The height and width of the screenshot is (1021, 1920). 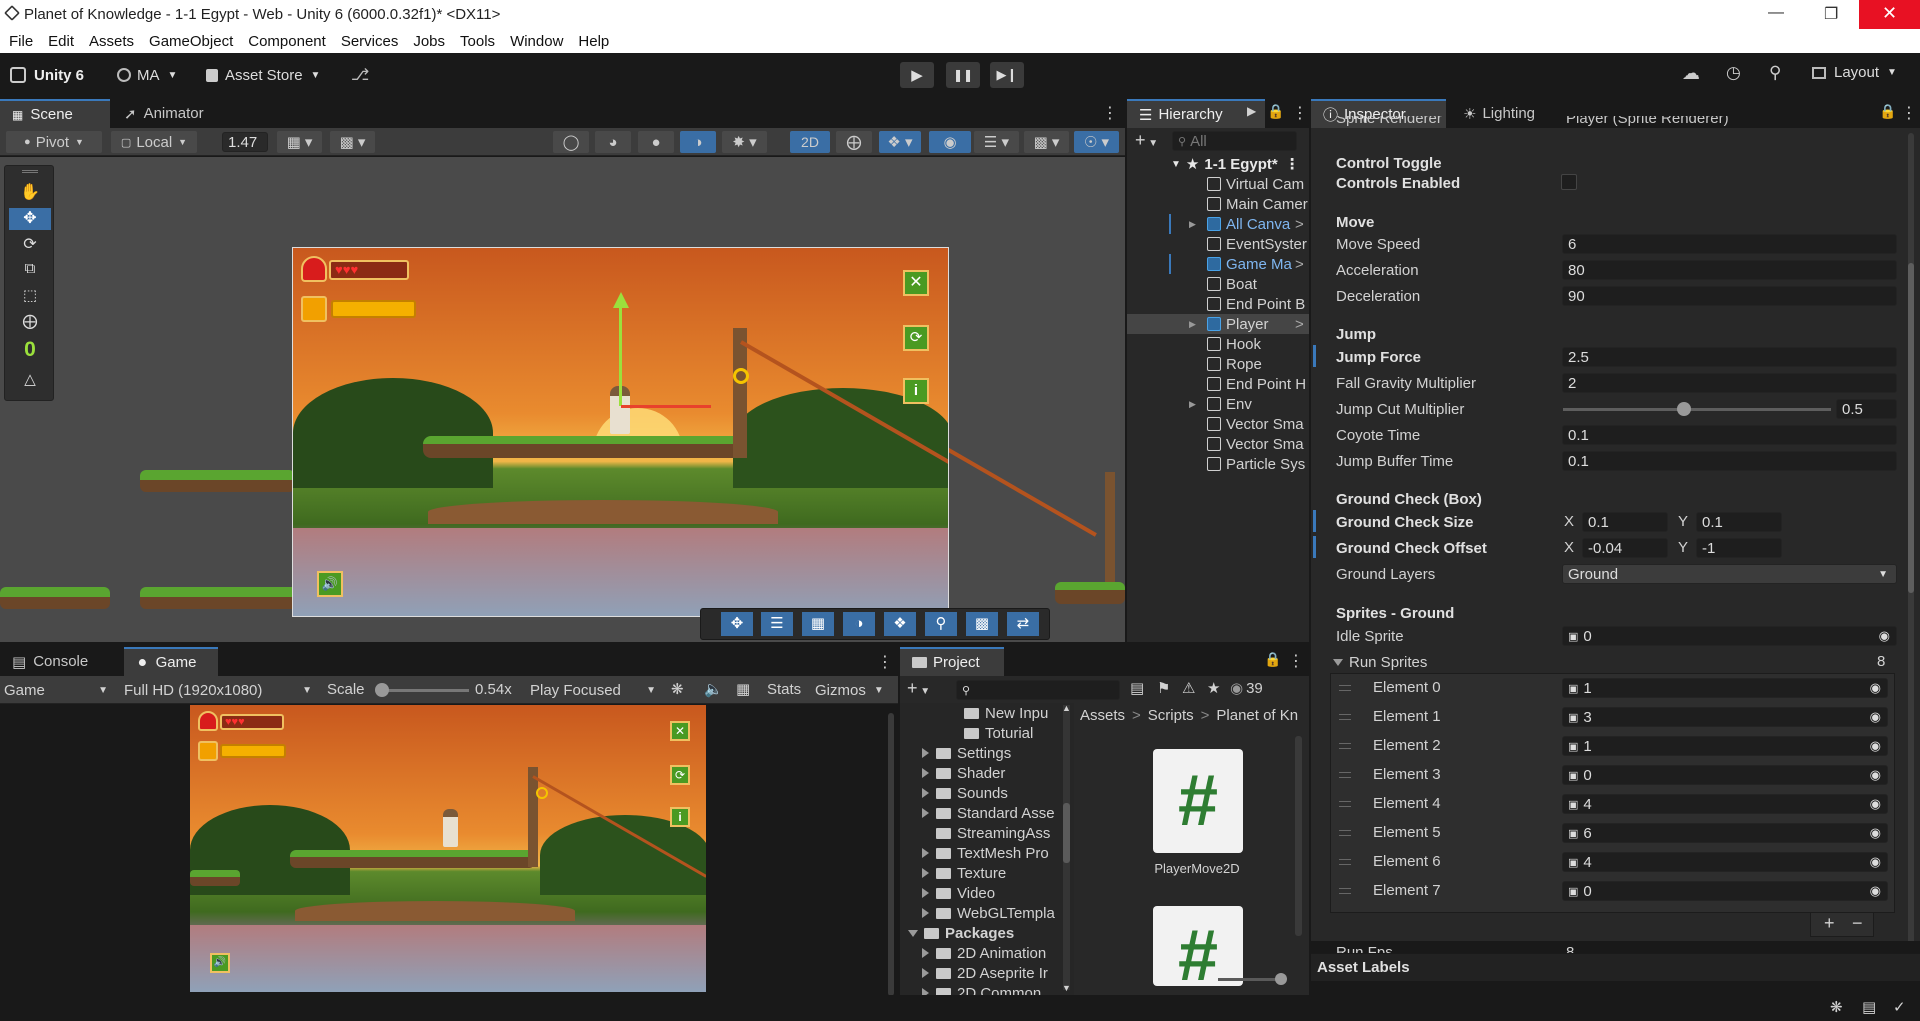 I want to click on asset-size-slider, so click(x=1248, y=979).